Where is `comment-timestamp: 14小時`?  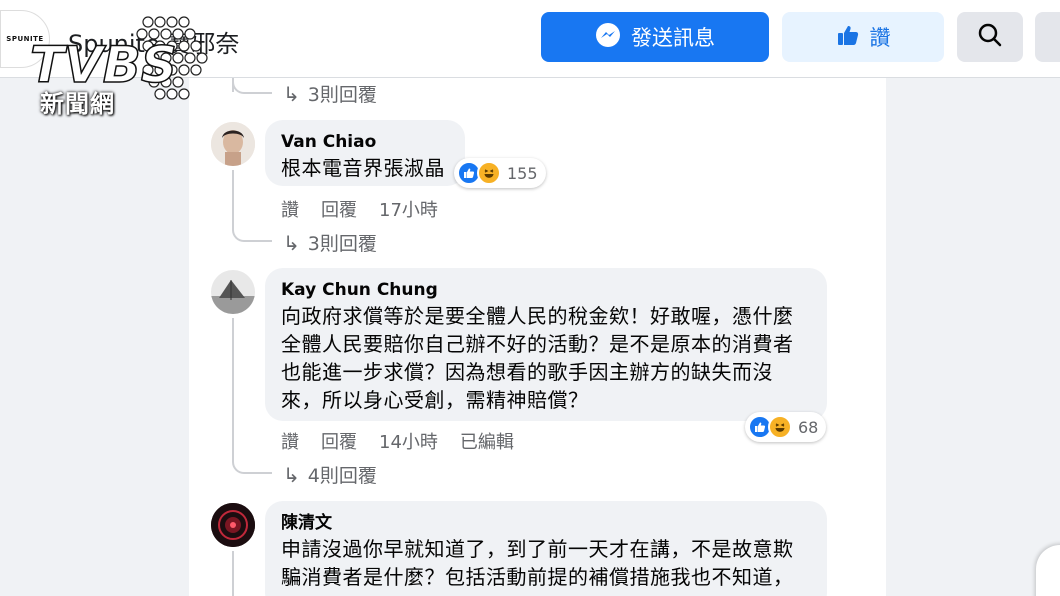
comment-timestamp: 14小時 is located at coordinates (408, 441).